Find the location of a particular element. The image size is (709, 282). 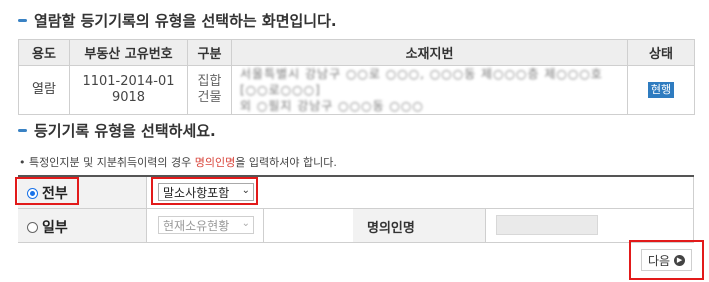

page-heading-text: 열람할 등기기록의 유형을 선택하는 화면입니다. is located at coordinates (185, 21).